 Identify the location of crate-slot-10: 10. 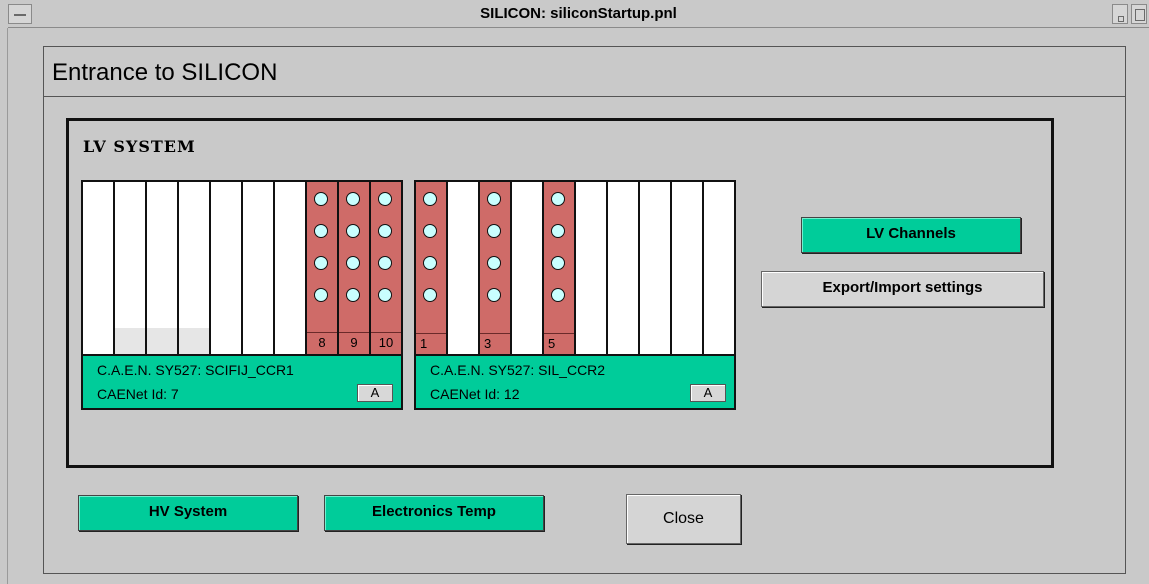
(386, 268).